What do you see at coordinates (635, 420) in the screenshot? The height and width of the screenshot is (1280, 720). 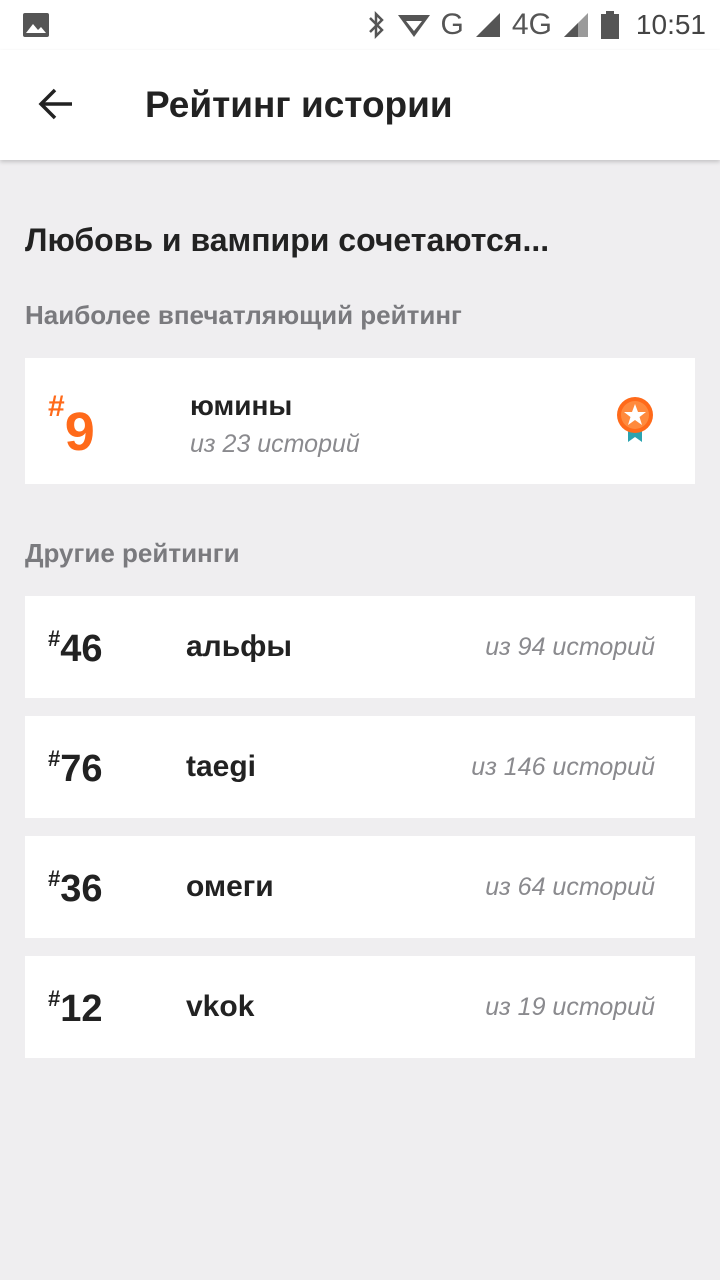 I see `medal-star-icon` at bounding box center [635, 420].